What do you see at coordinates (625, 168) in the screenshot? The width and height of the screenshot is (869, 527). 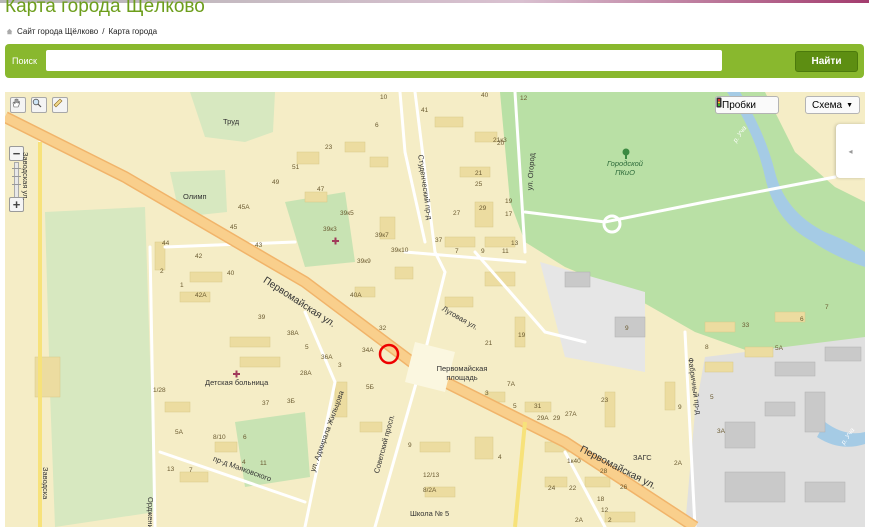 I see `place-park: Городской ПКиО` at bounding box center [625, 168].